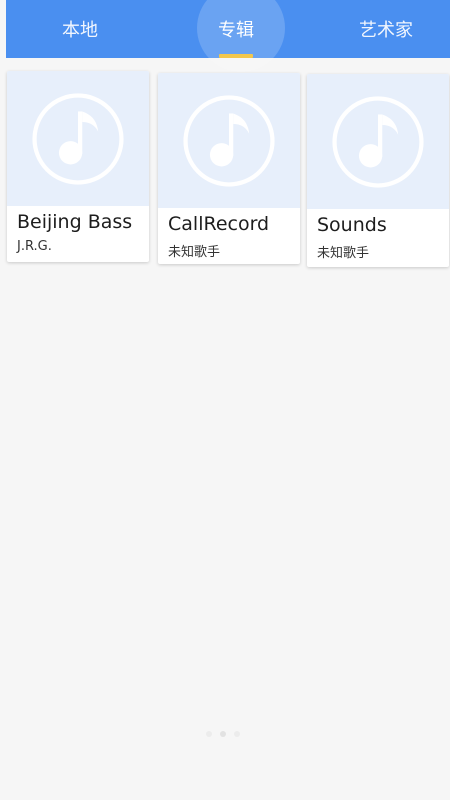 The height and width of the screenshot is (800, 450). What do you see at coordinates (75, 222) in the screenshot?
I see `album-title: Beijing Bass` at bounding box center [75, 222].